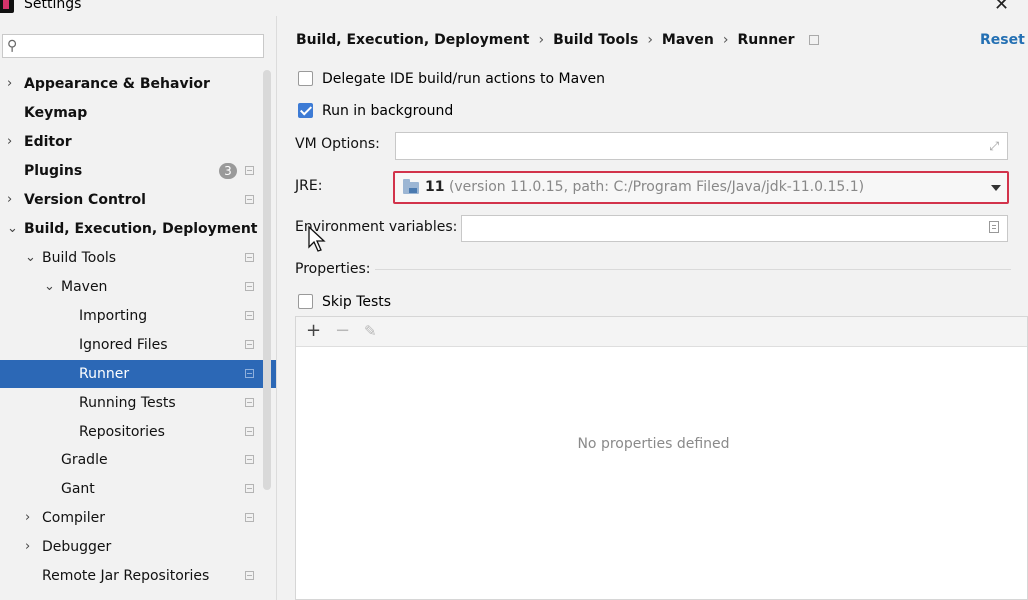 This screenshot has width=1028, height=600. Describe the element at coordinates (79, 258) in the screenshot. I see `sidebar-item-label: Build Tools` at that location.